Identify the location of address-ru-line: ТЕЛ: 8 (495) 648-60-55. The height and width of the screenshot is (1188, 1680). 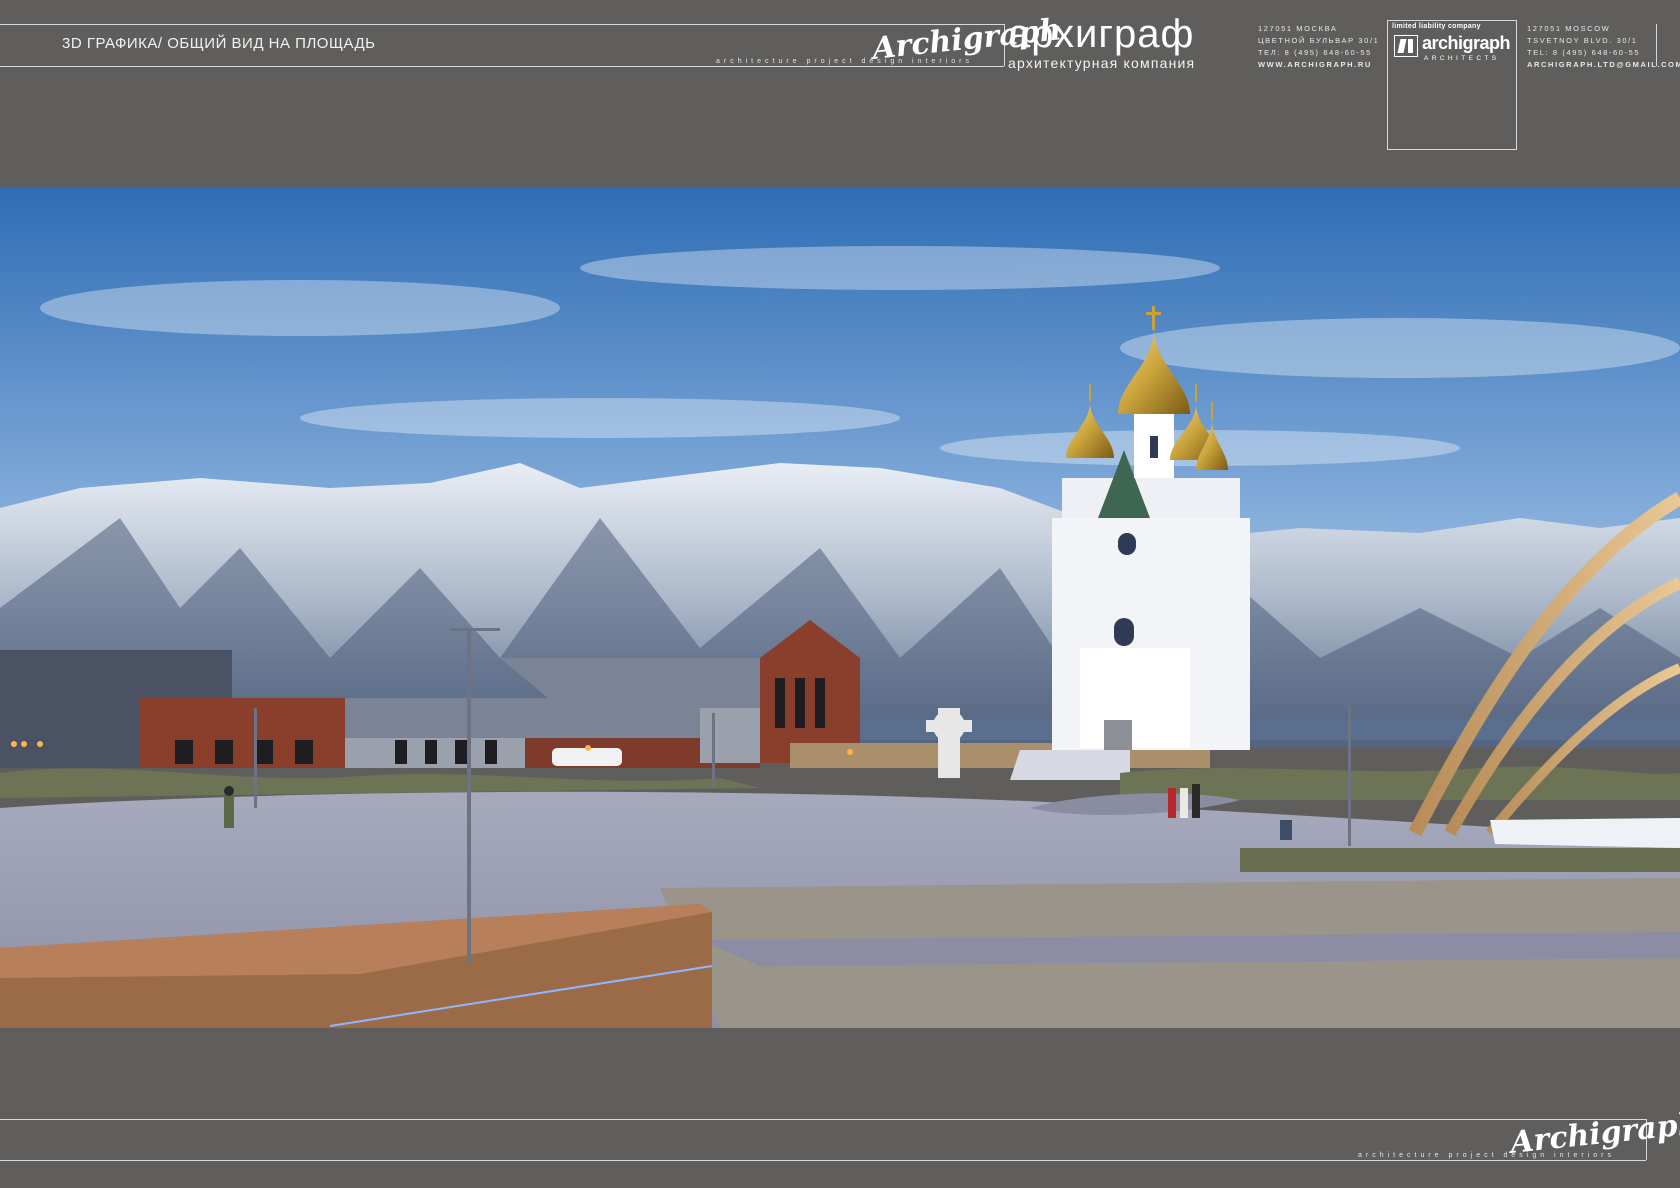
(1315, 52).